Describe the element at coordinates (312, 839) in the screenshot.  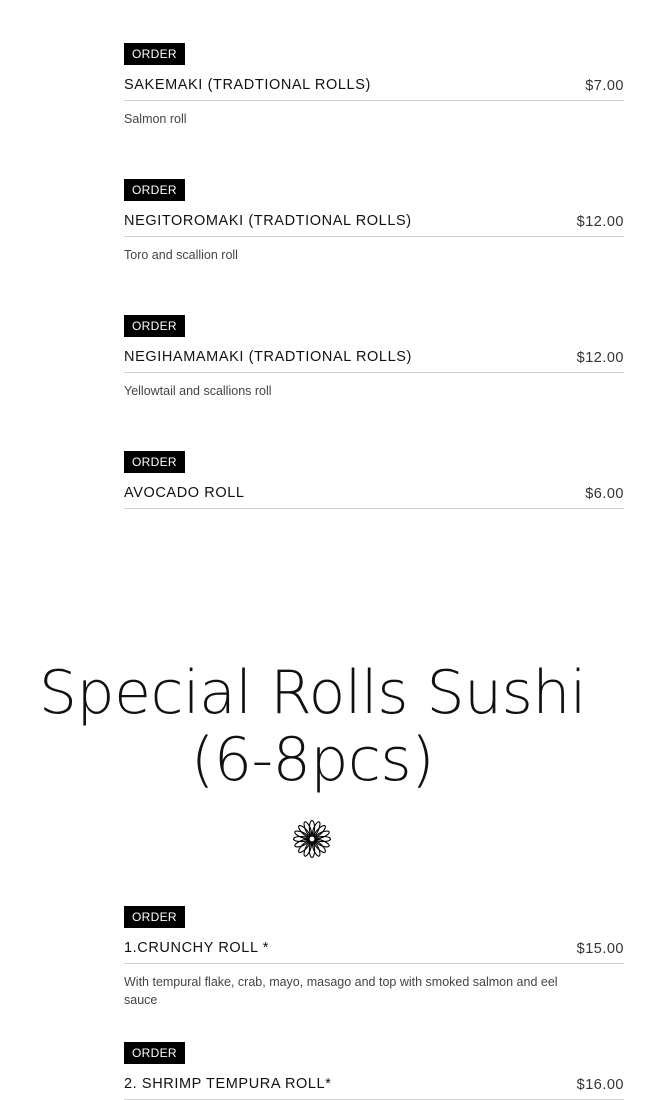
I see `flower-ornament-icon` at that location.